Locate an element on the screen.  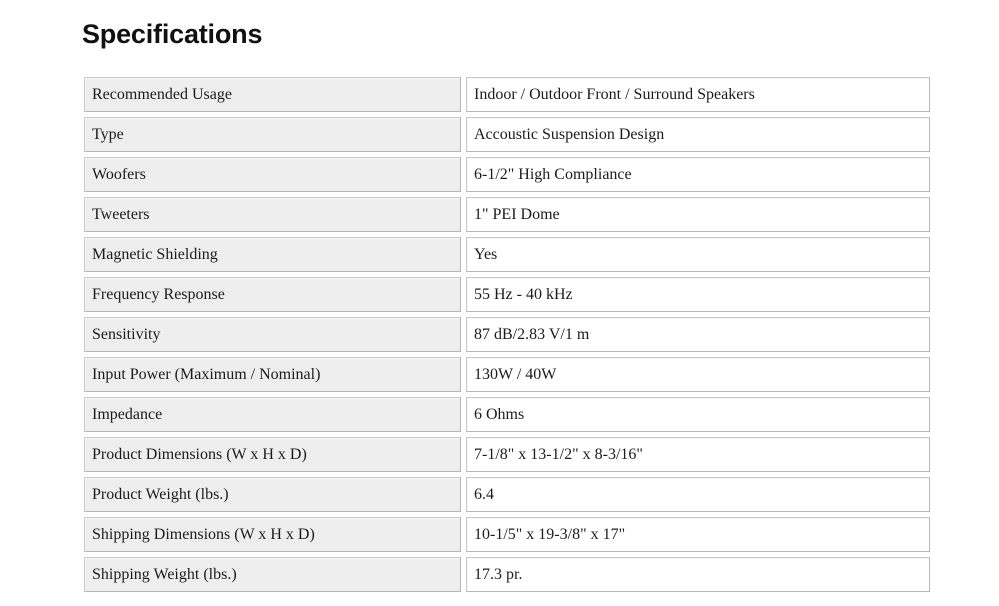
table-row: Tweeters 1" PEI Dome is located at coordinates (507, 214).